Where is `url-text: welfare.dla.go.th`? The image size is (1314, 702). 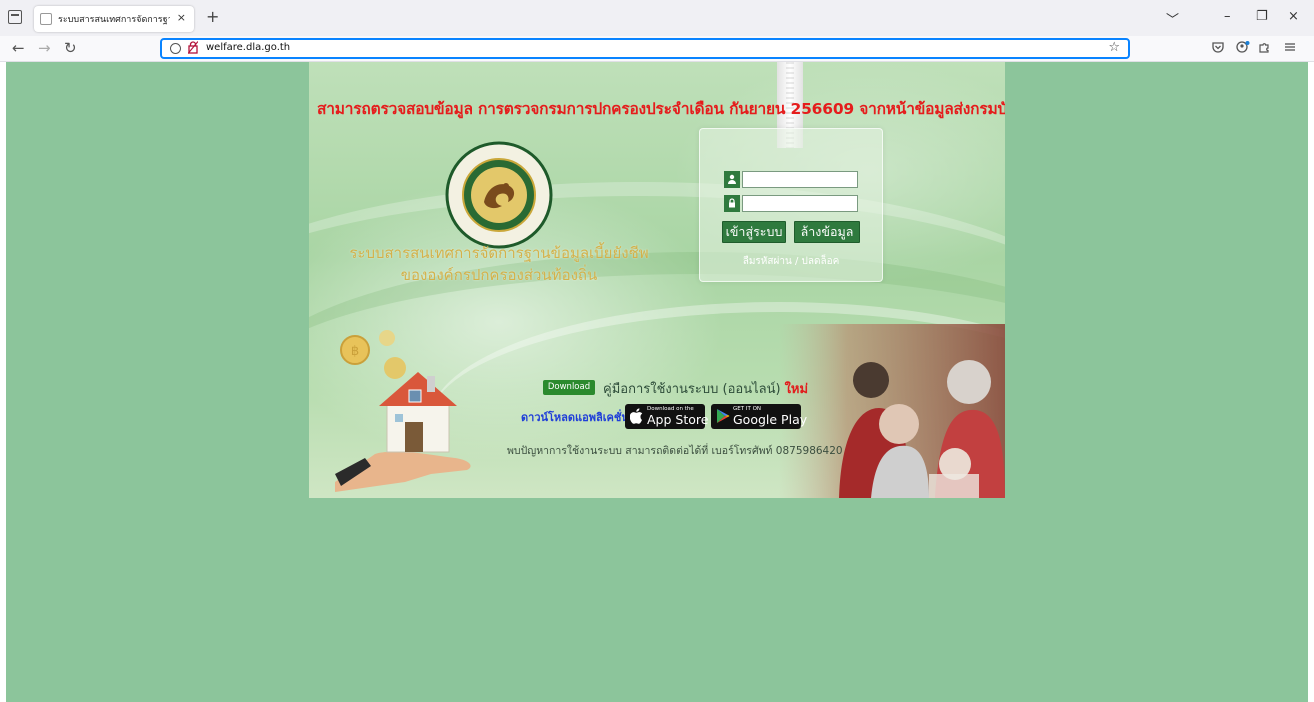
url-text: welfare.dla.go.th is located at coordinates (248, 47).